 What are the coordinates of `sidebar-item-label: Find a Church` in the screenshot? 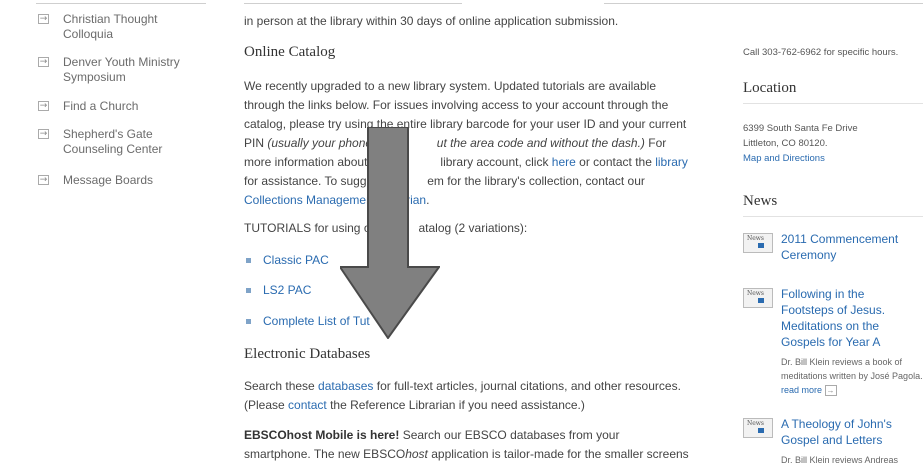 It's located at (101, 106).